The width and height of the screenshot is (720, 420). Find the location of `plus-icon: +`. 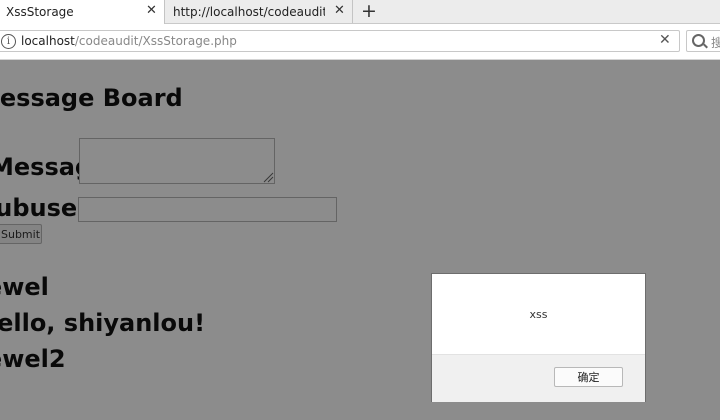

plus-icon: + is located at coordinates (369, 11).